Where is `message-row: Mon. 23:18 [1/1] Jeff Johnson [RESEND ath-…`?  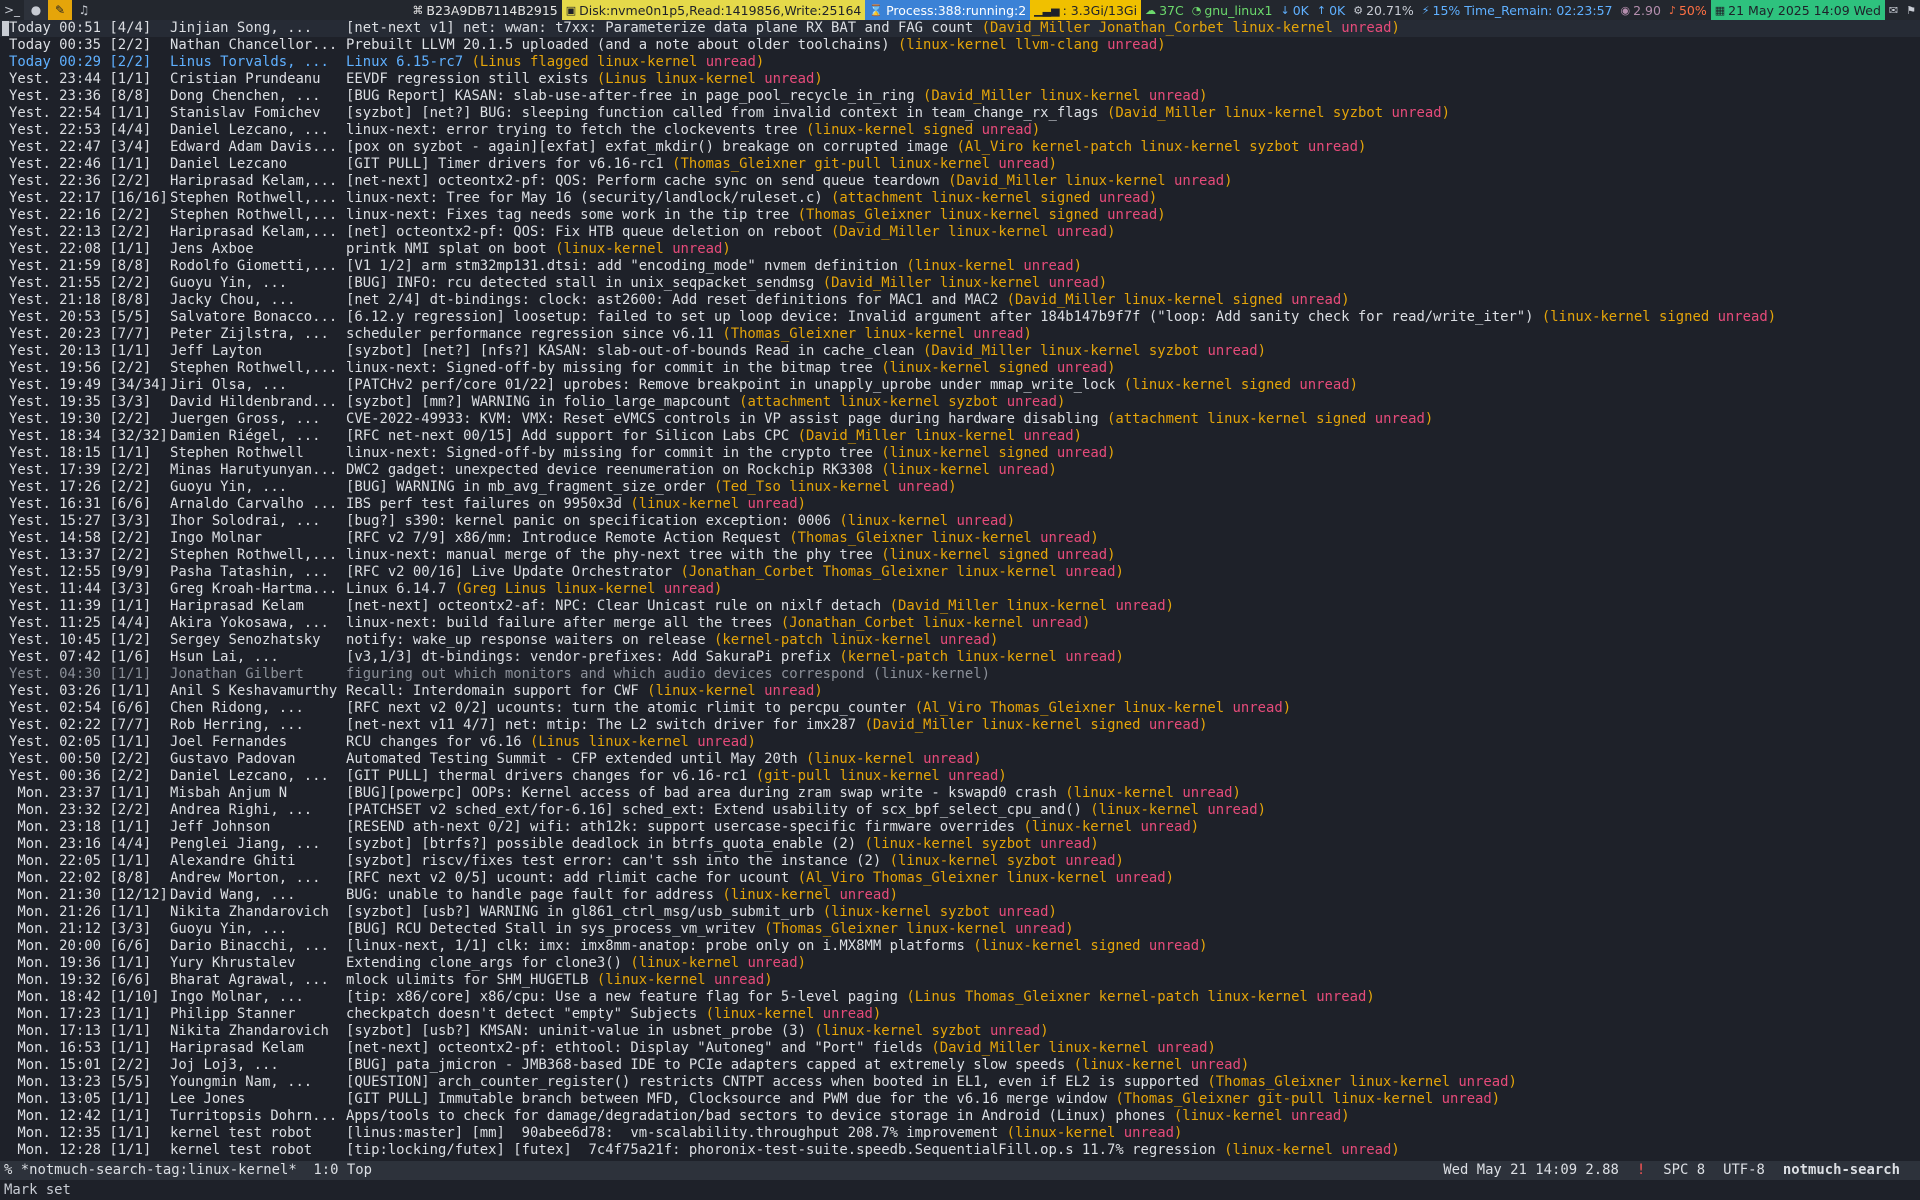
message-row: Mon. 23:18 [1/1] Jeff Johnson [RESEND ath-… is located at coordinates (960, 827).